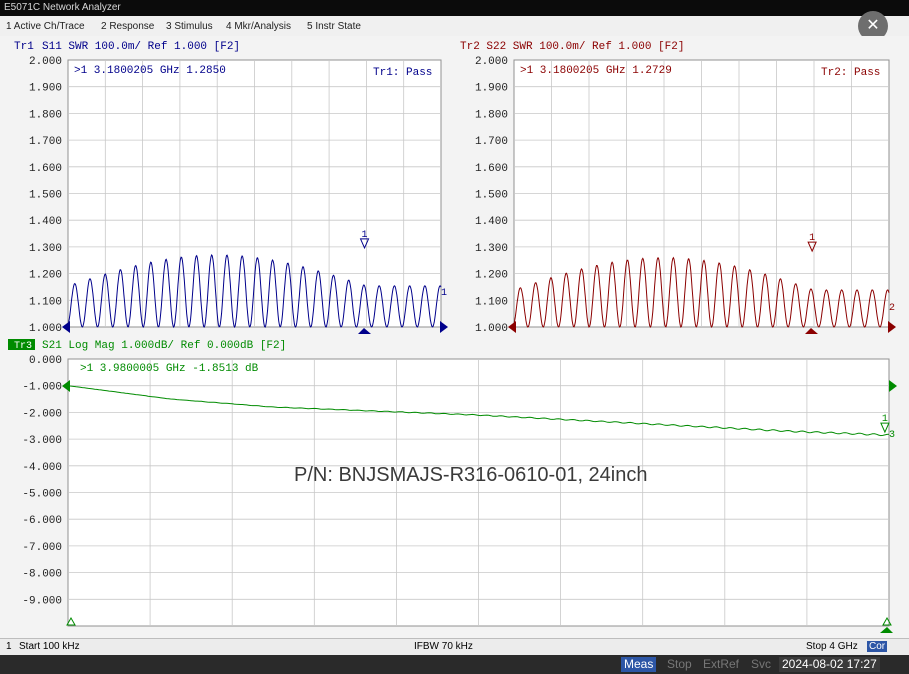 The width and height of the screenshot is (909, 674). Describe the element at coordinates (572, 47) in the screenshot. I see `tr2-header: Tr2 S22 SWR 100.0m/ Ref 1.000 [F2]` at that location.